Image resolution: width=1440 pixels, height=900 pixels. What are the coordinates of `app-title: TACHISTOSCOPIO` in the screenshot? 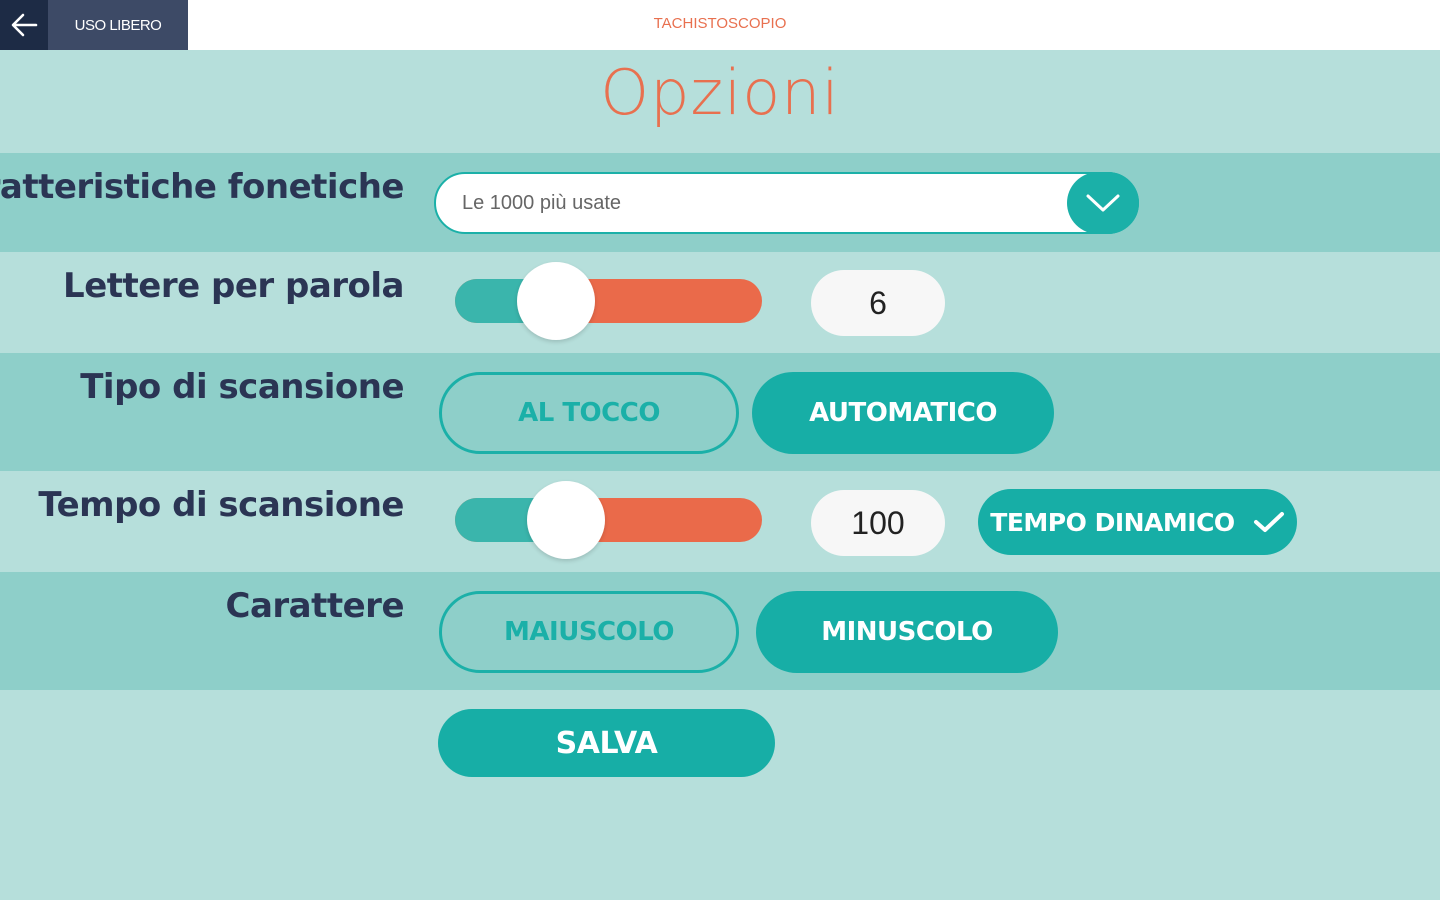 It's located at (720, 23).